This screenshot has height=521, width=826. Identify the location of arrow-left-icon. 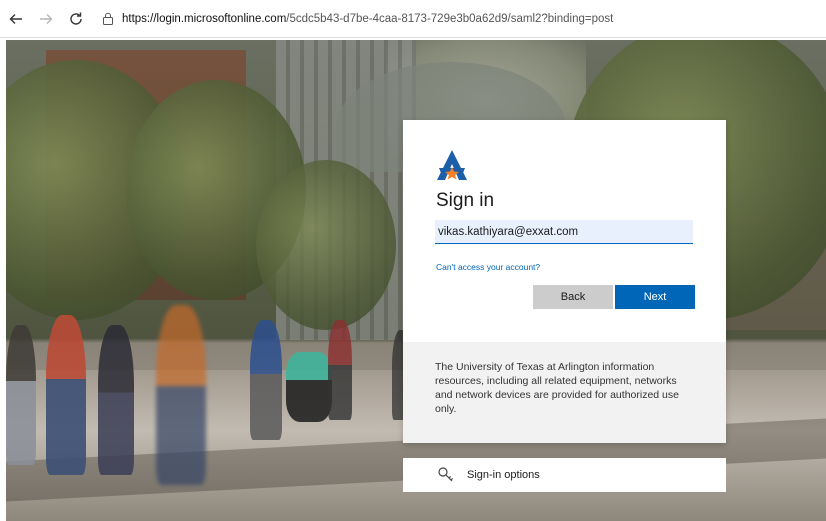
(15, 18).